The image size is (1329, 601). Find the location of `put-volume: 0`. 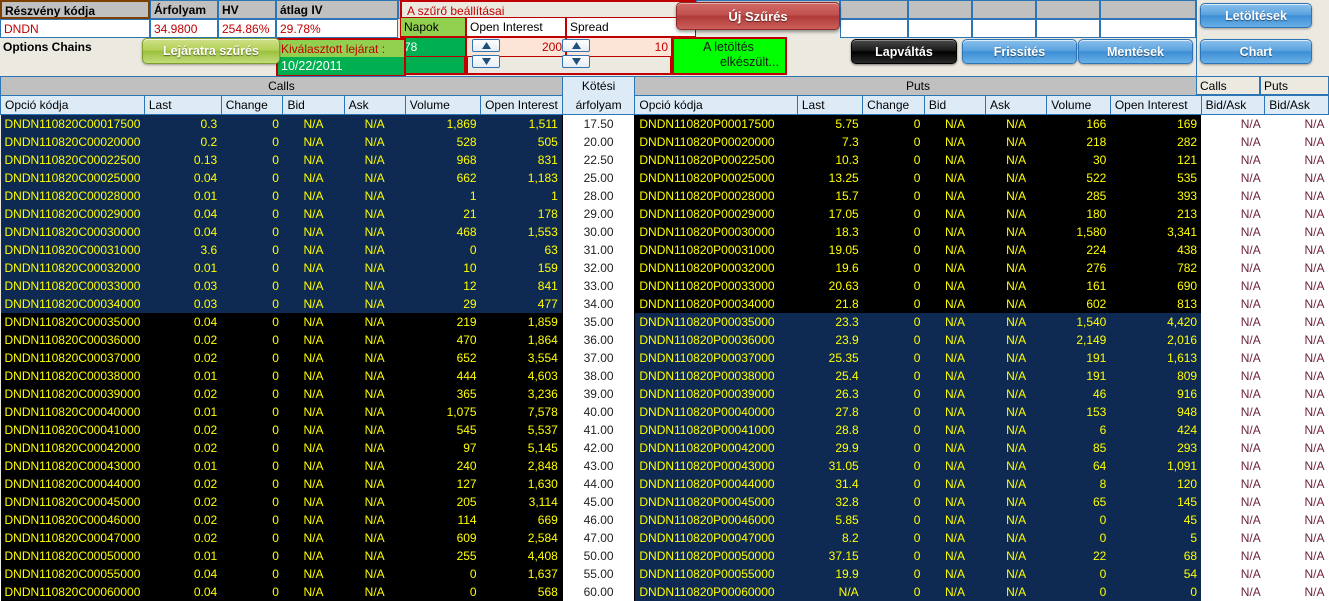

put-volume: 0 is located at coordinates (1079, 592).